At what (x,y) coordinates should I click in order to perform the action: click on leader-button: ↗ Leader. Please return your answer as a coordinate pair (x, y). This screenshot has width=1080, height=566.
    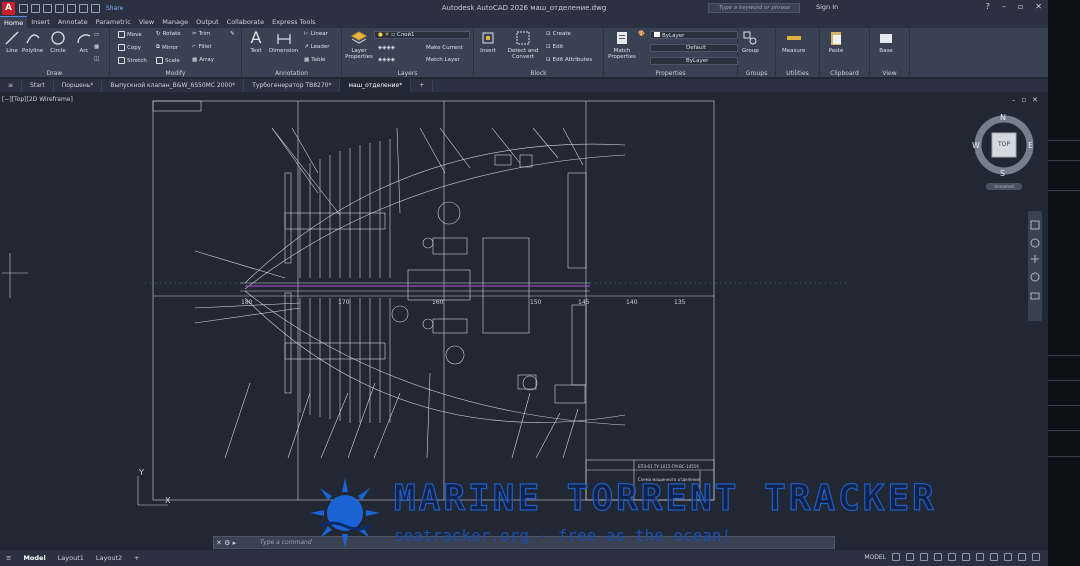
    Looking at the image, I should click on (316, 47).